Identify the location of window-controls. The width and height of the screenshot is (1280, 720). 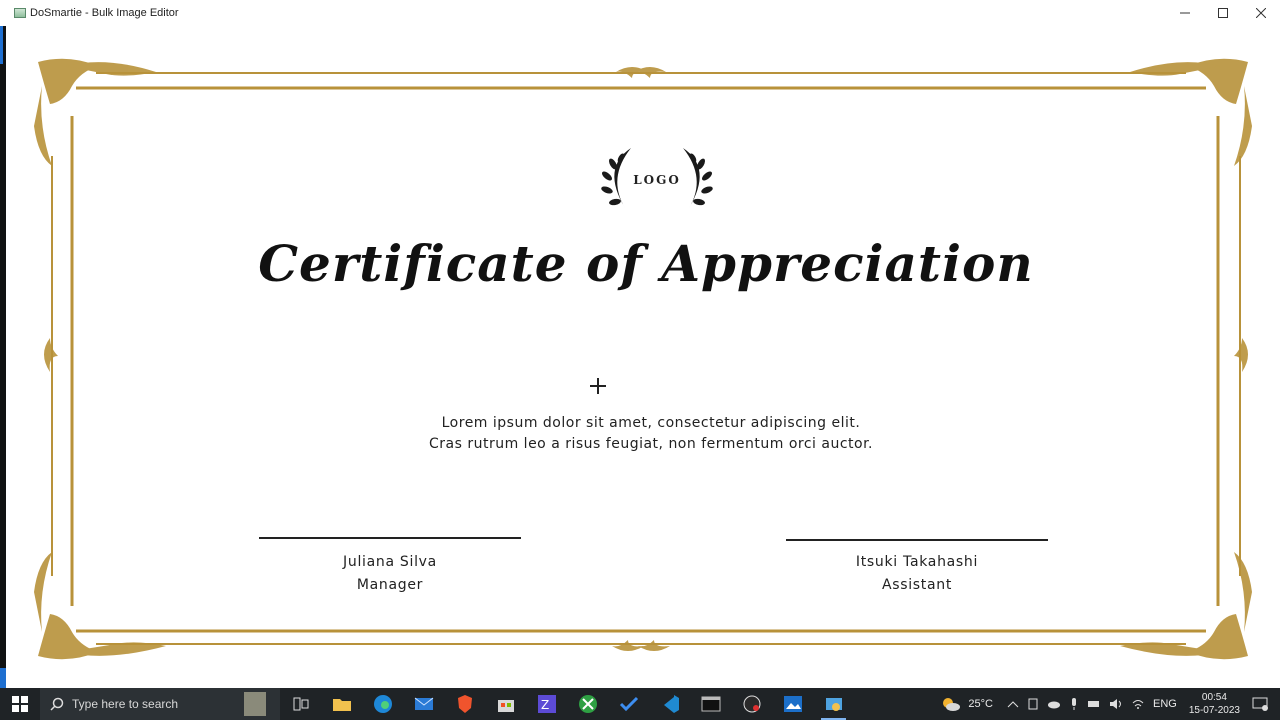
(1223, 13).